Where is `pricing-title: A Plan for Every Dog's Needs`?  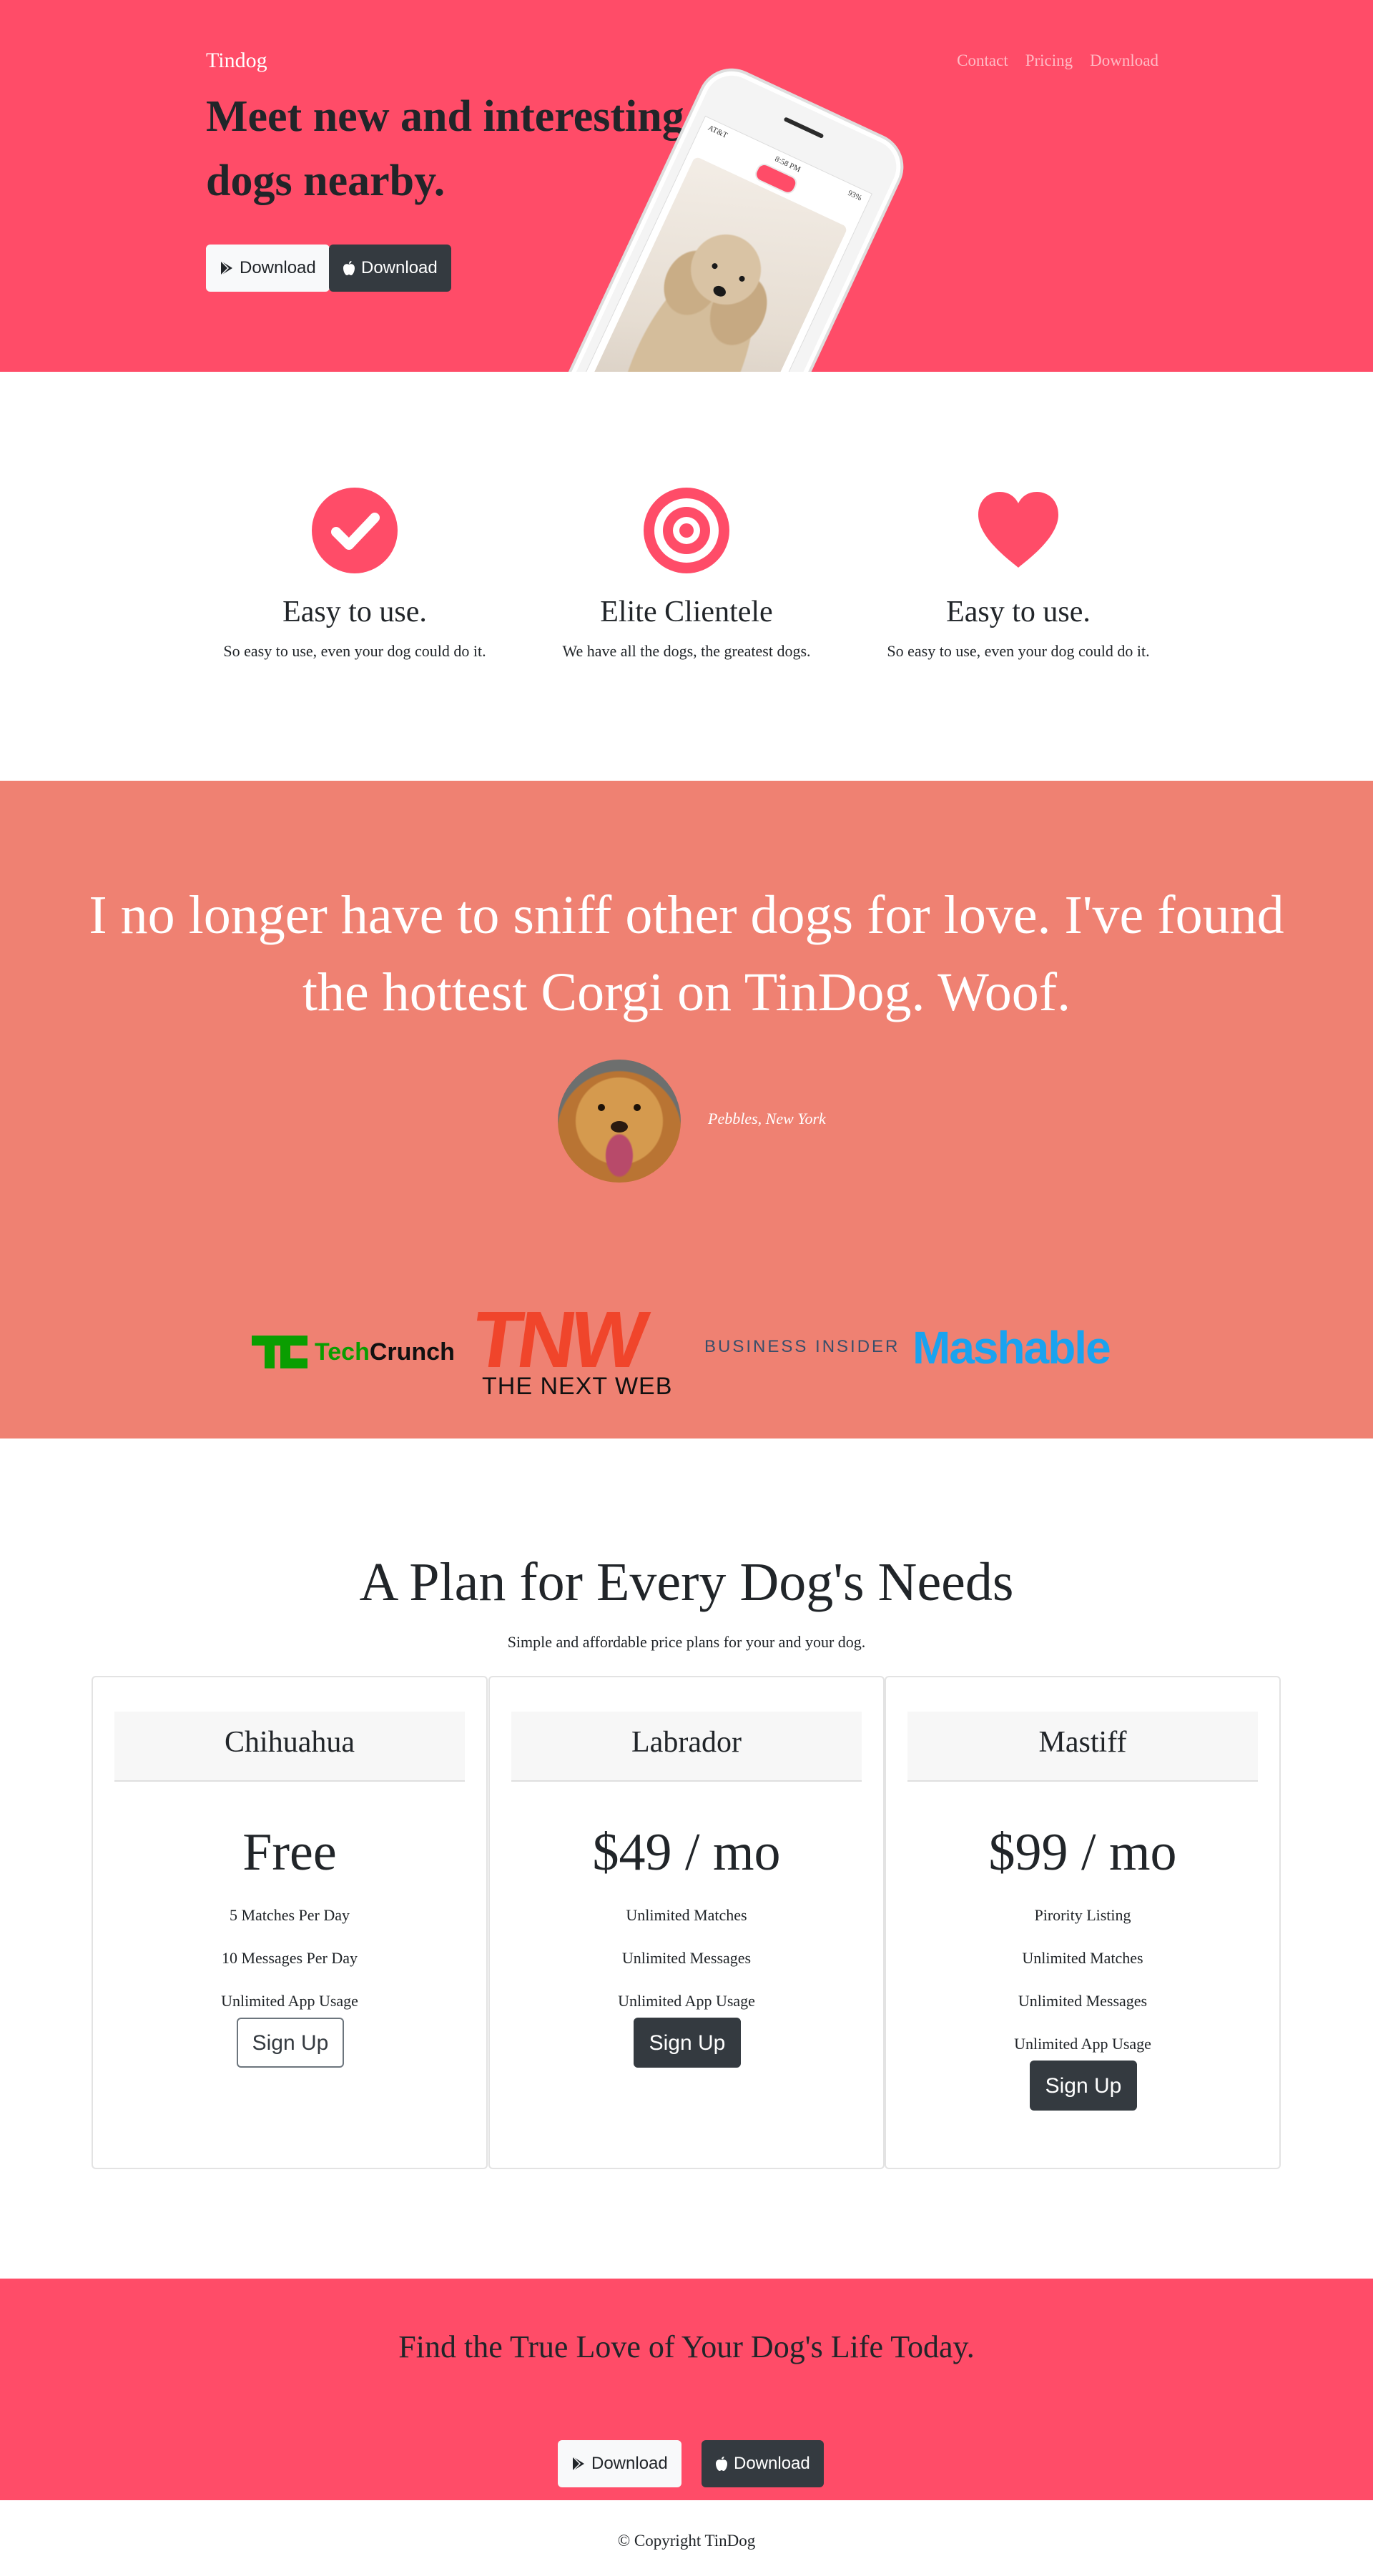
pricing-title: A Plan for Every Dog's Needs is located at coordinates (686, 1582).